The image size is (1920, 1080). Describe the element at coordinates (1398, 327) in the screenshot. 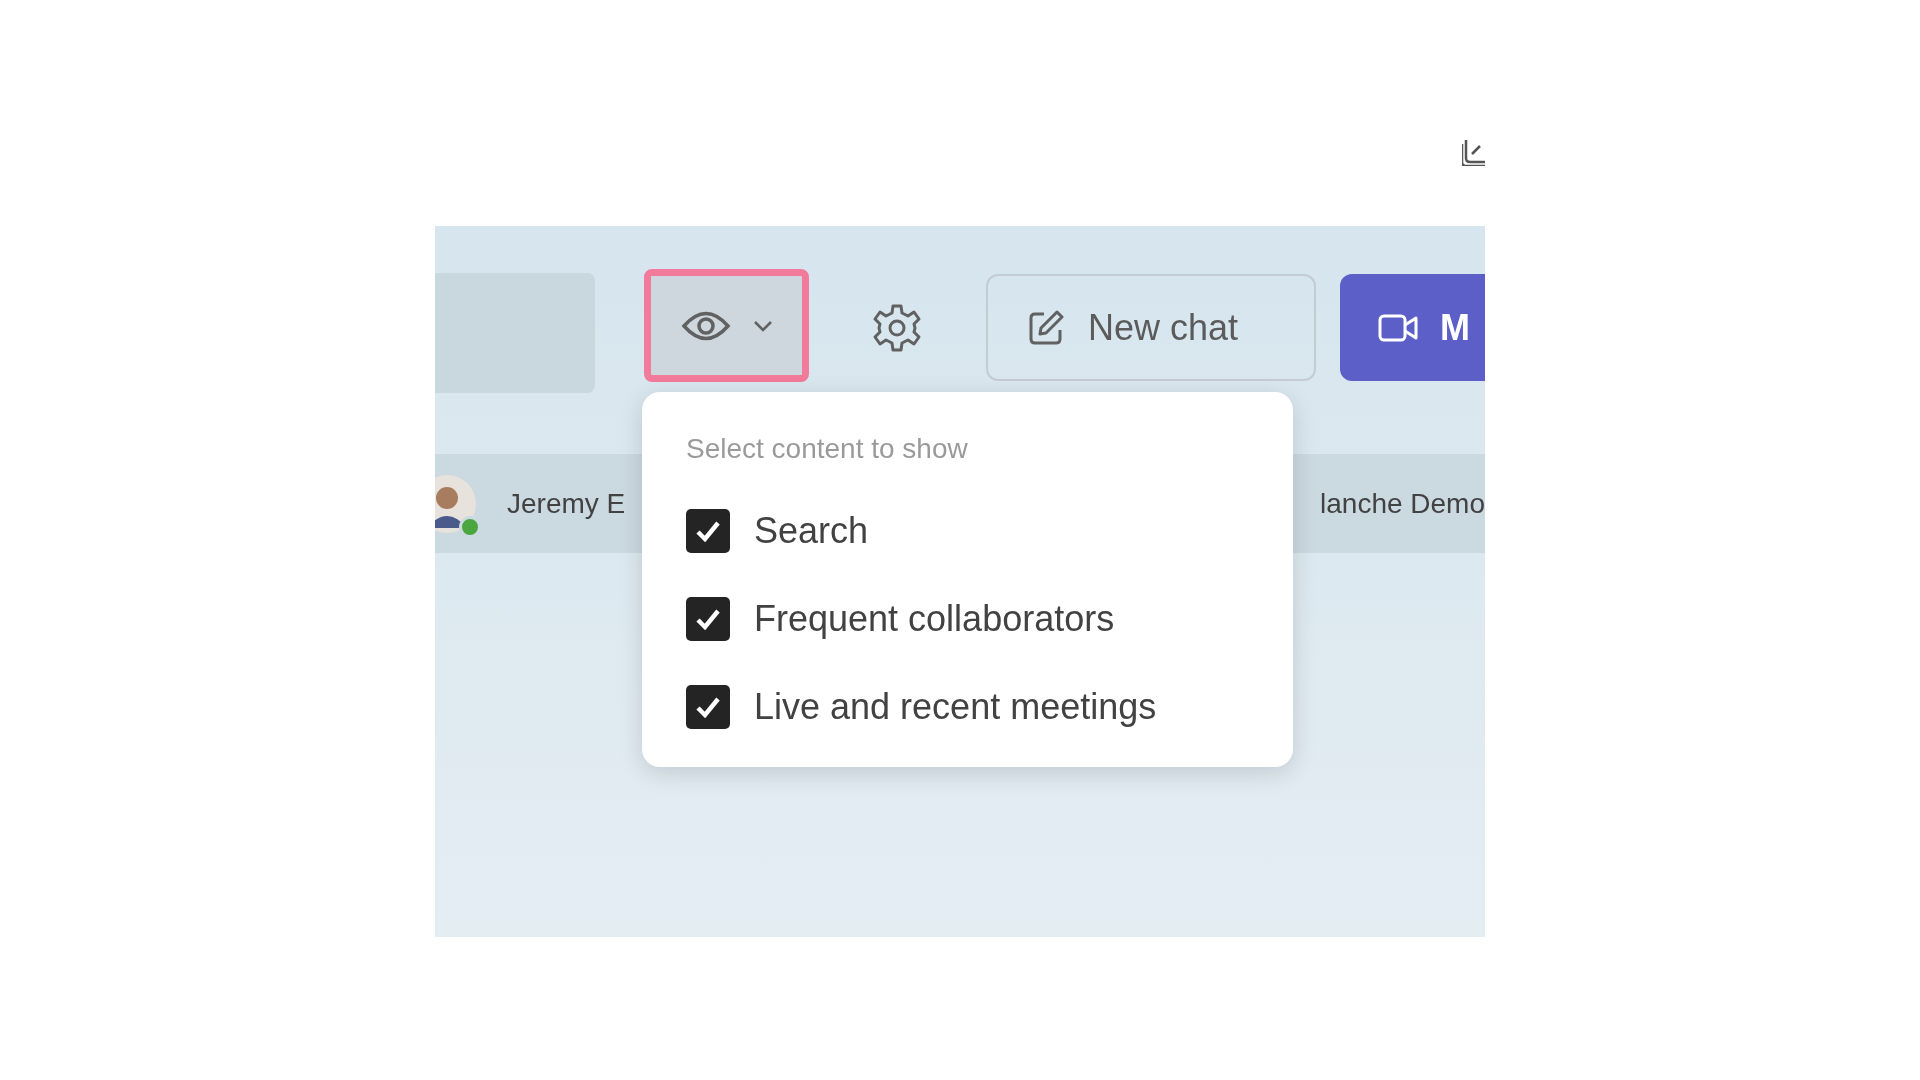

I see `video-camera-icon` at that location.